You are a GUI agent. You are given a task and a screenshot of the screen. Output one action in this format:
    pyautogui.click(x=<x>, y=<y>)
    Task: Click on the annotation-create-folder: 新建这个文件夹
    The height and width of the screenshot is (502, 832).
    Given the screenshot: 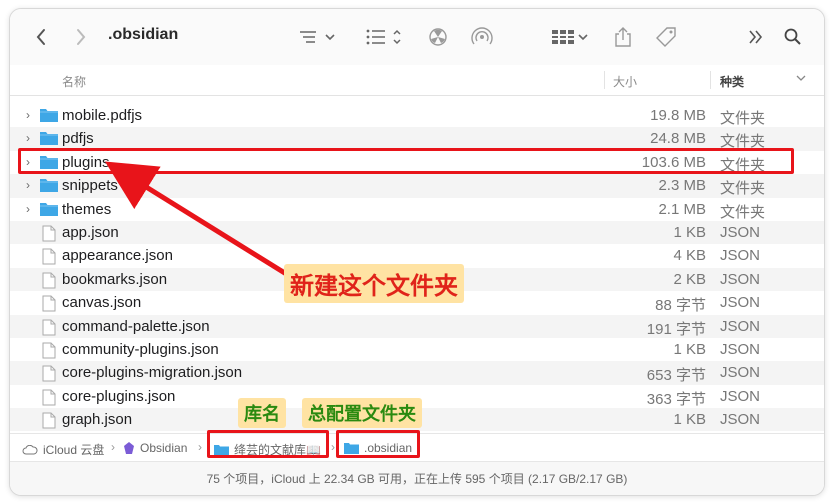 What is the action you would take?
    pyautogui.click(x=374, y=283)
    